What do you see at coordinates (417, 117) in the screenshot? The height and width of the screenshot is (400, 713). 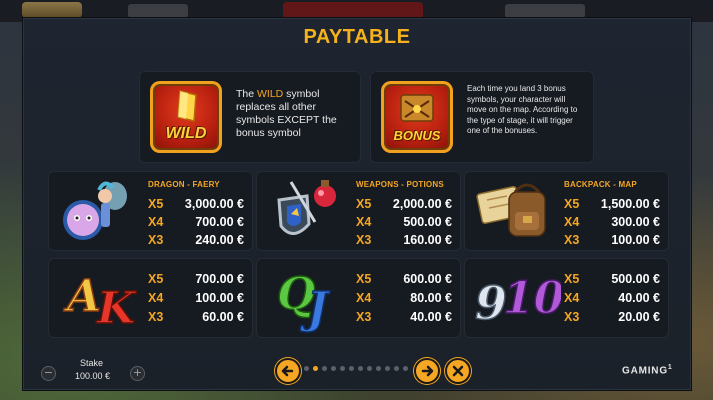 I see `bonus-symbol: BONUS` at bounding box center [417, 117].